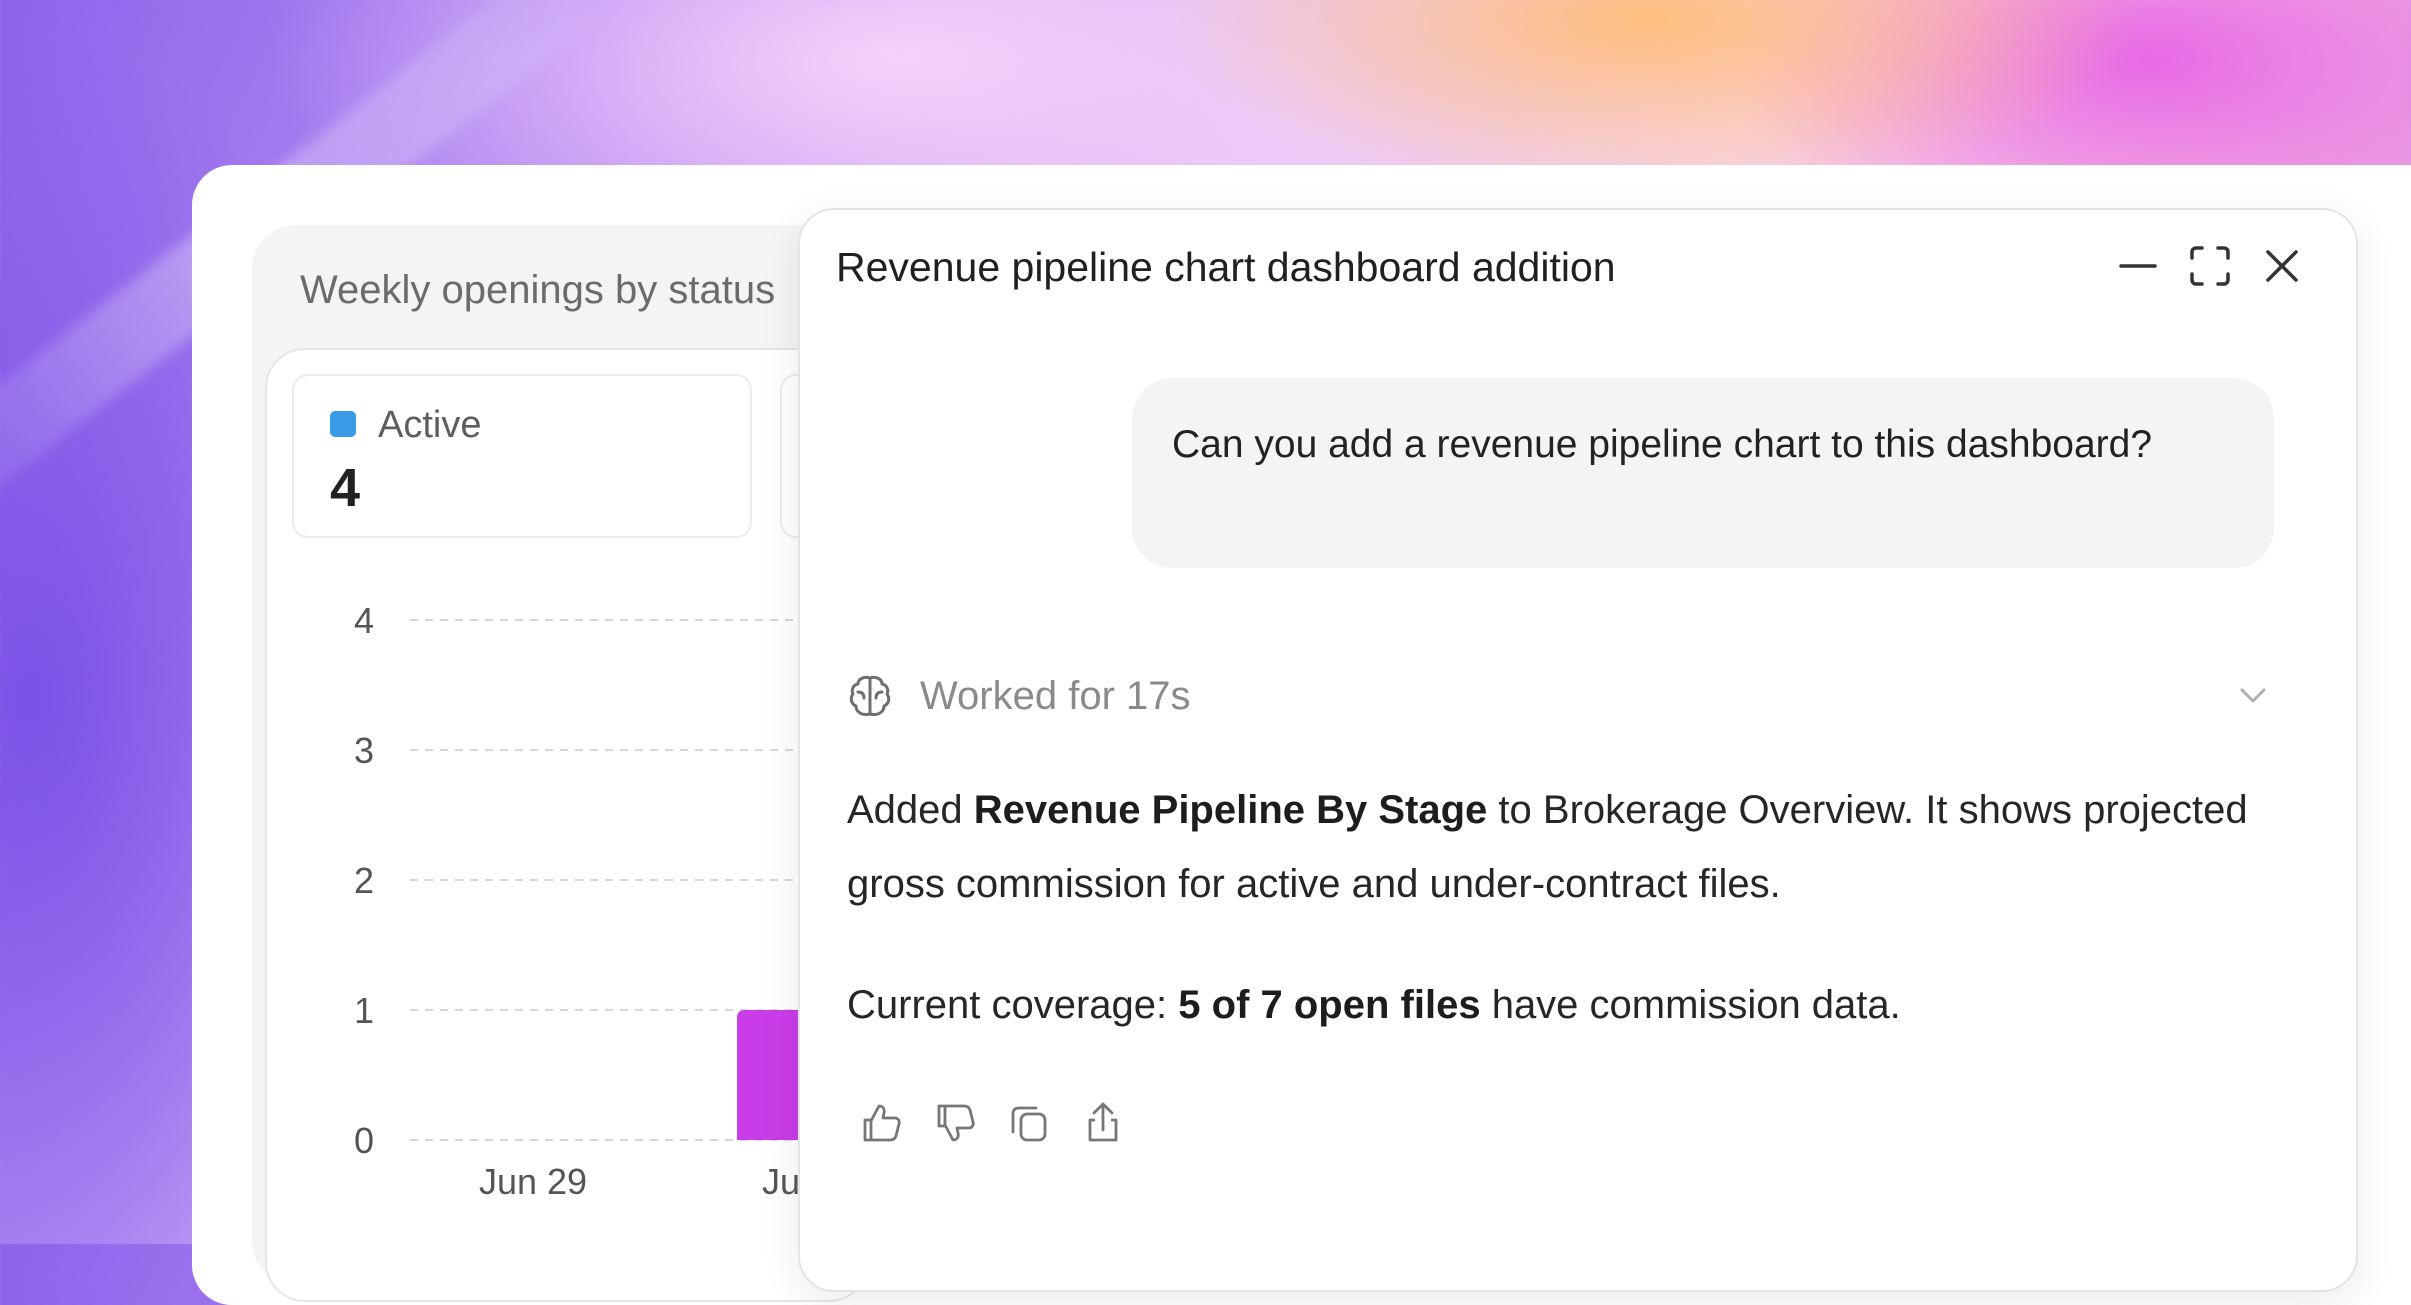 This screenshot has width=2411, height=1305. Describe the element at coordinates (343, 424) in the screenshot. I see `legend-swatch` at that location.